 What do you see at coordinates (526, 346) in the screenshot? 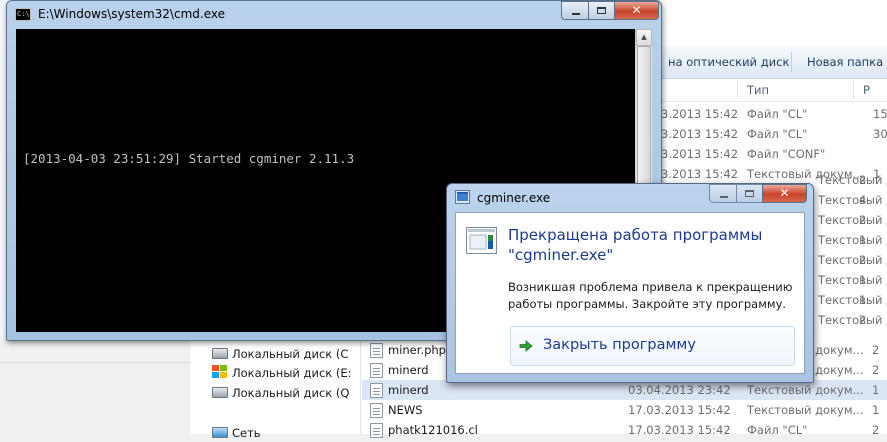
I see `green-arrow-icon` at bounding box center [526, 346].